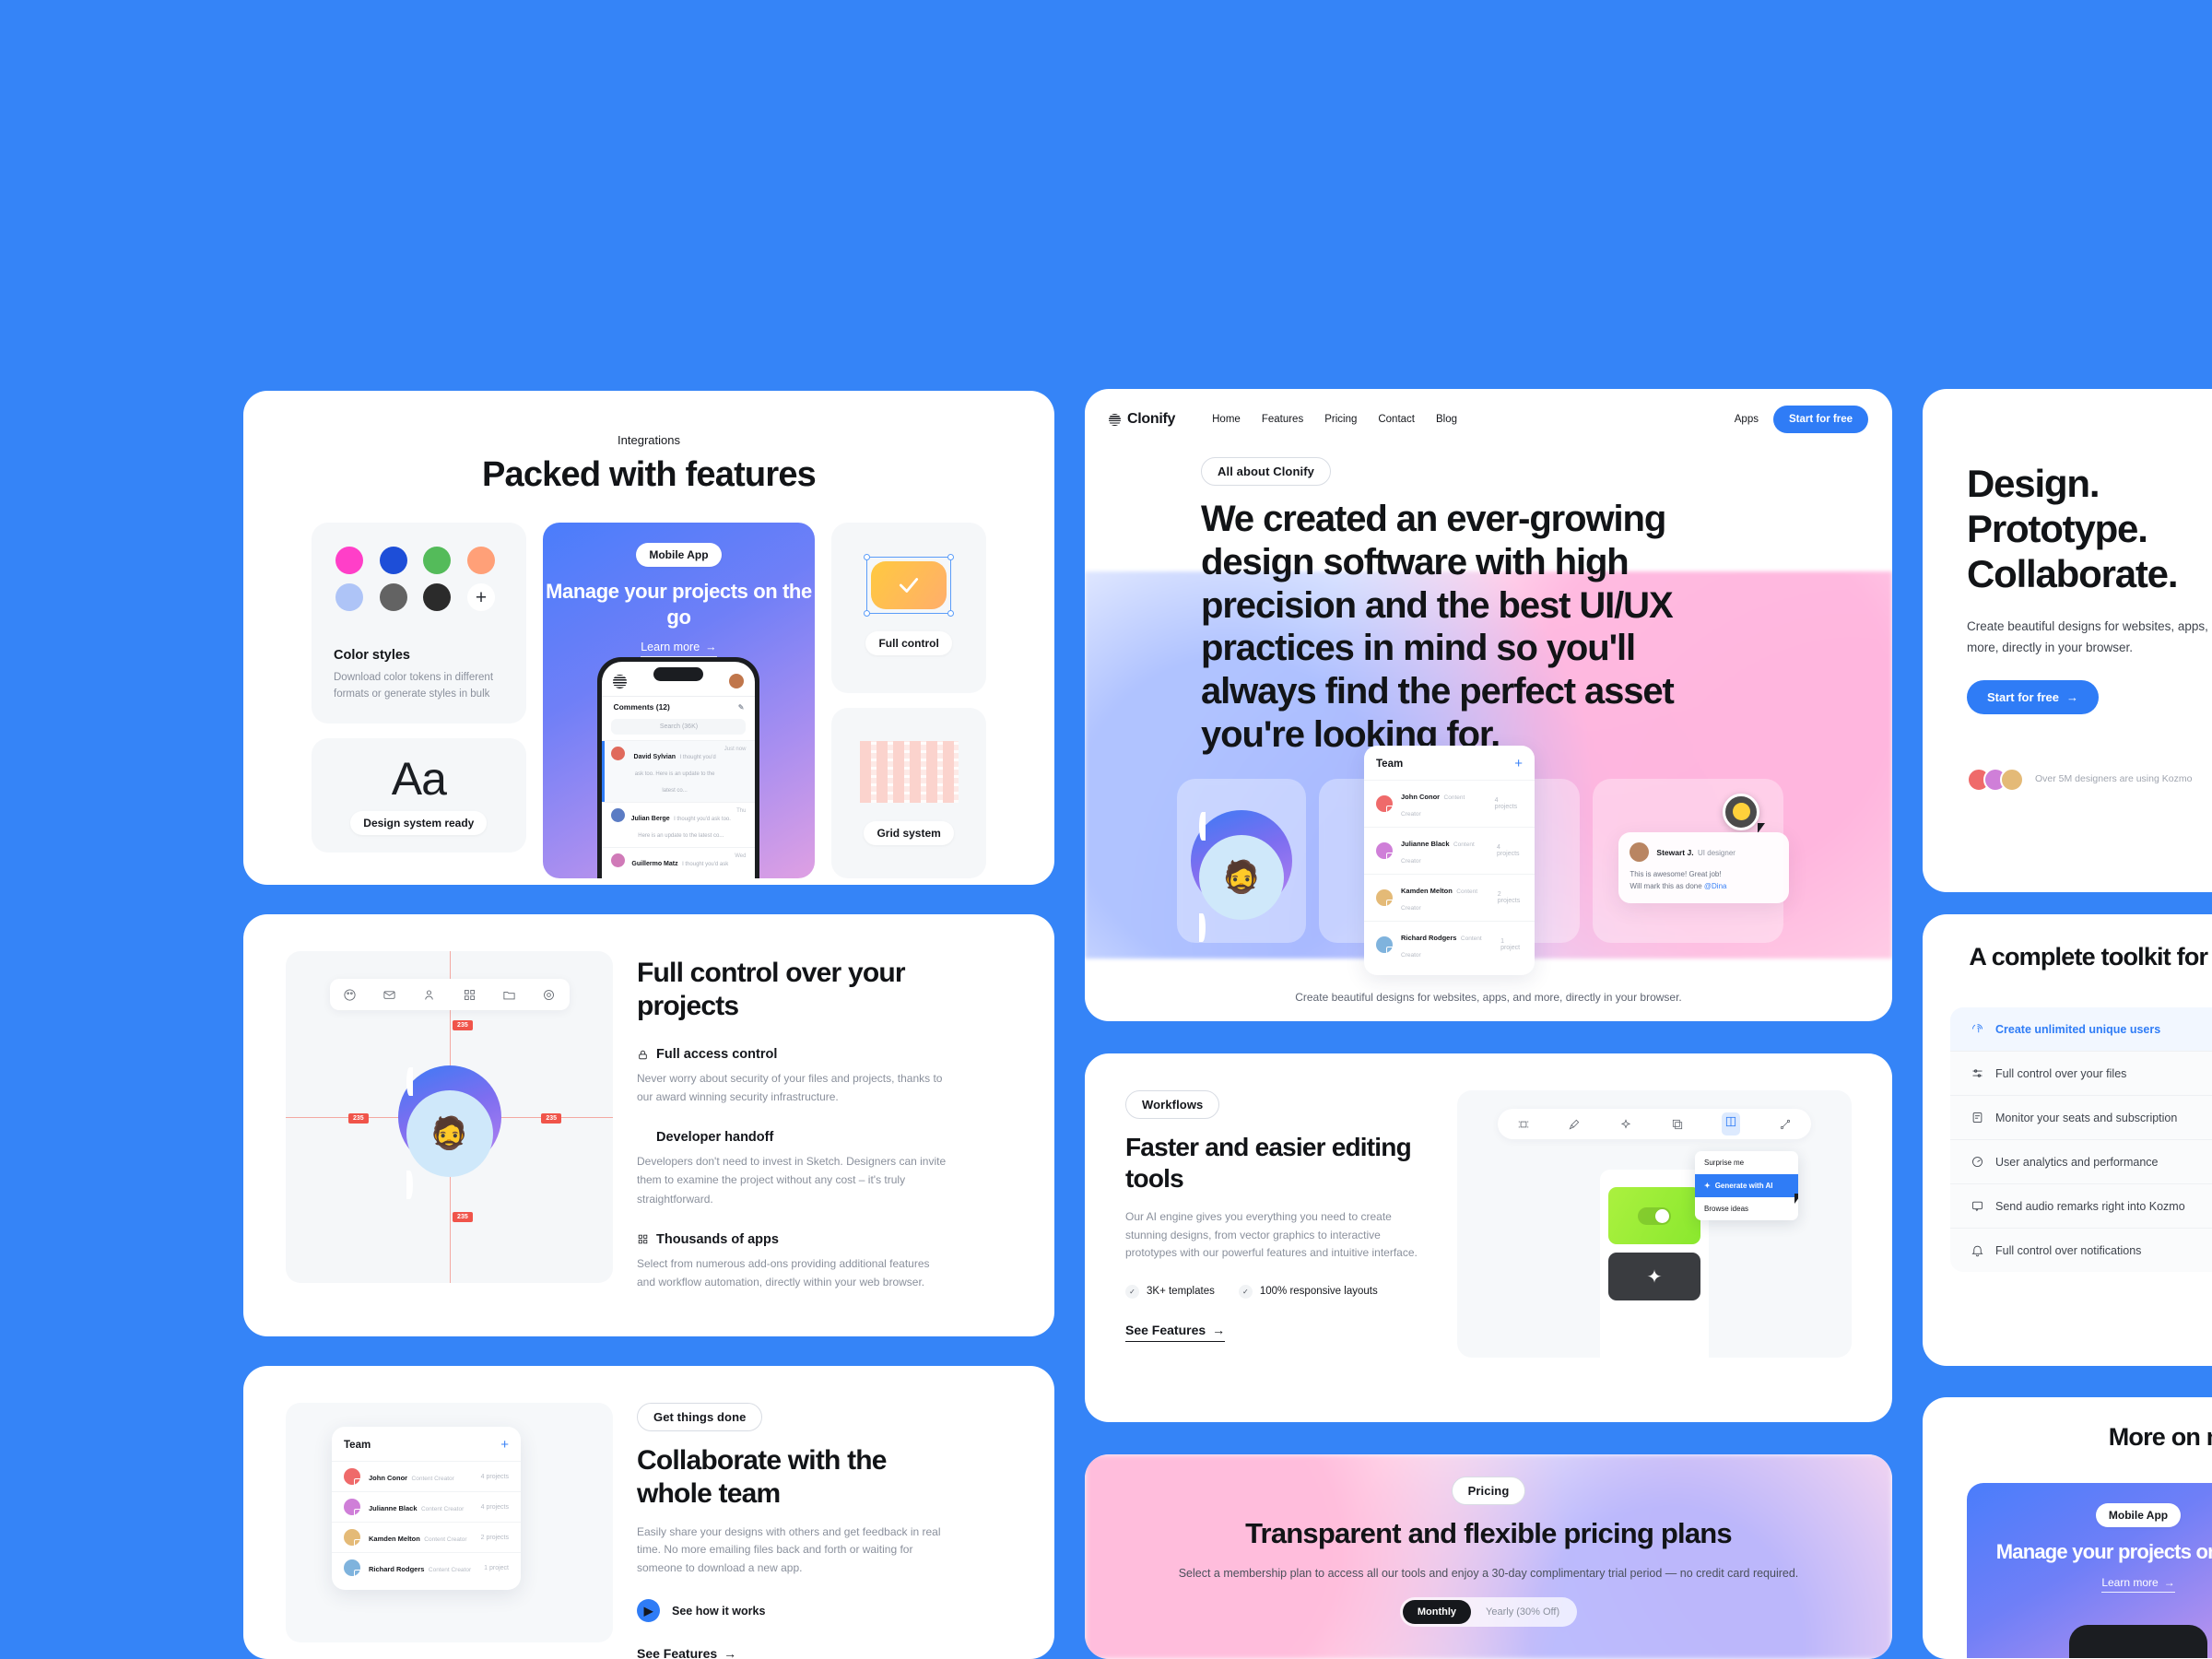 The image size is (2212, 1659). Describe the element at coordinates (2081, 1161) in the screenshot. I see `list-item: User analytics and performance` at that location.